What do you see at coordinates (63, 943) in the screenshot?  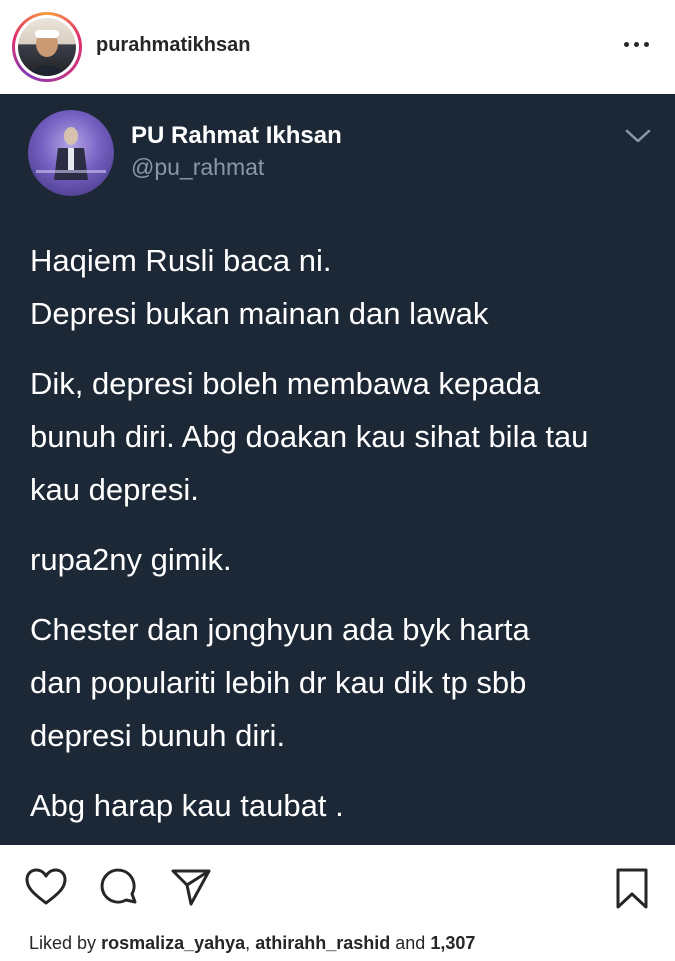 I see `likes-prefix: Liked by` at bounding box center [63, 943].